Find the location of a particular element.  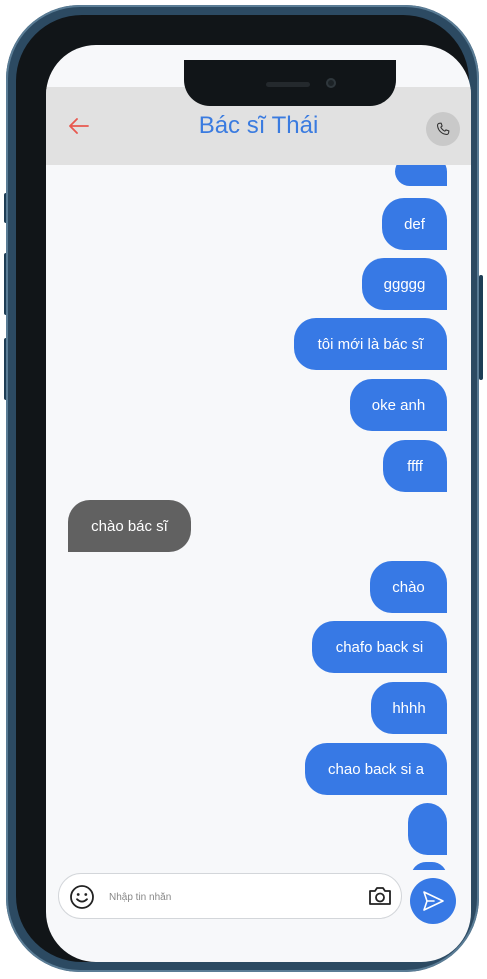

send-icon is located at coordinates (433, 901).